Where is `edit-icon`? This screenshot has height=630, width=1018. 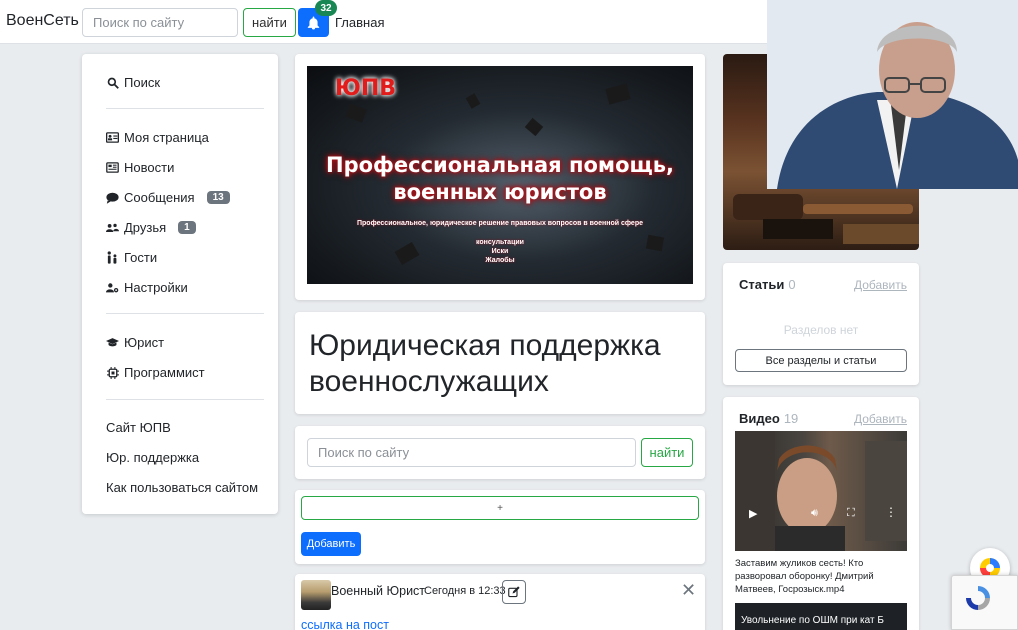
edit-icon is located at coordinates (514, 592).